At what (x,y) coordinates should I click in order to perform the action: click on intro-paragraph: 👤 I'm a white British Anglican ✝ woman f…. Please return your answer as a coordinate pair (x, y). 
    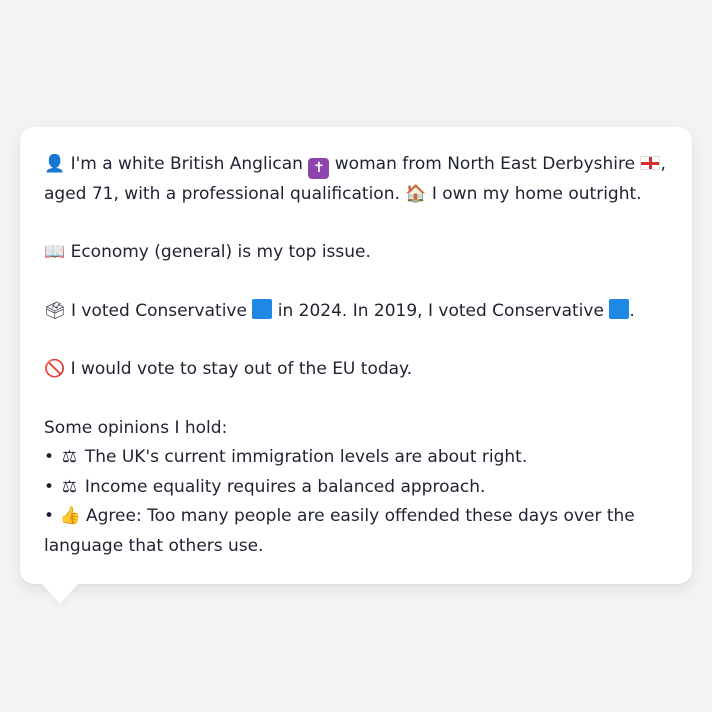
    Looking at the image, I should click on (356, 179).